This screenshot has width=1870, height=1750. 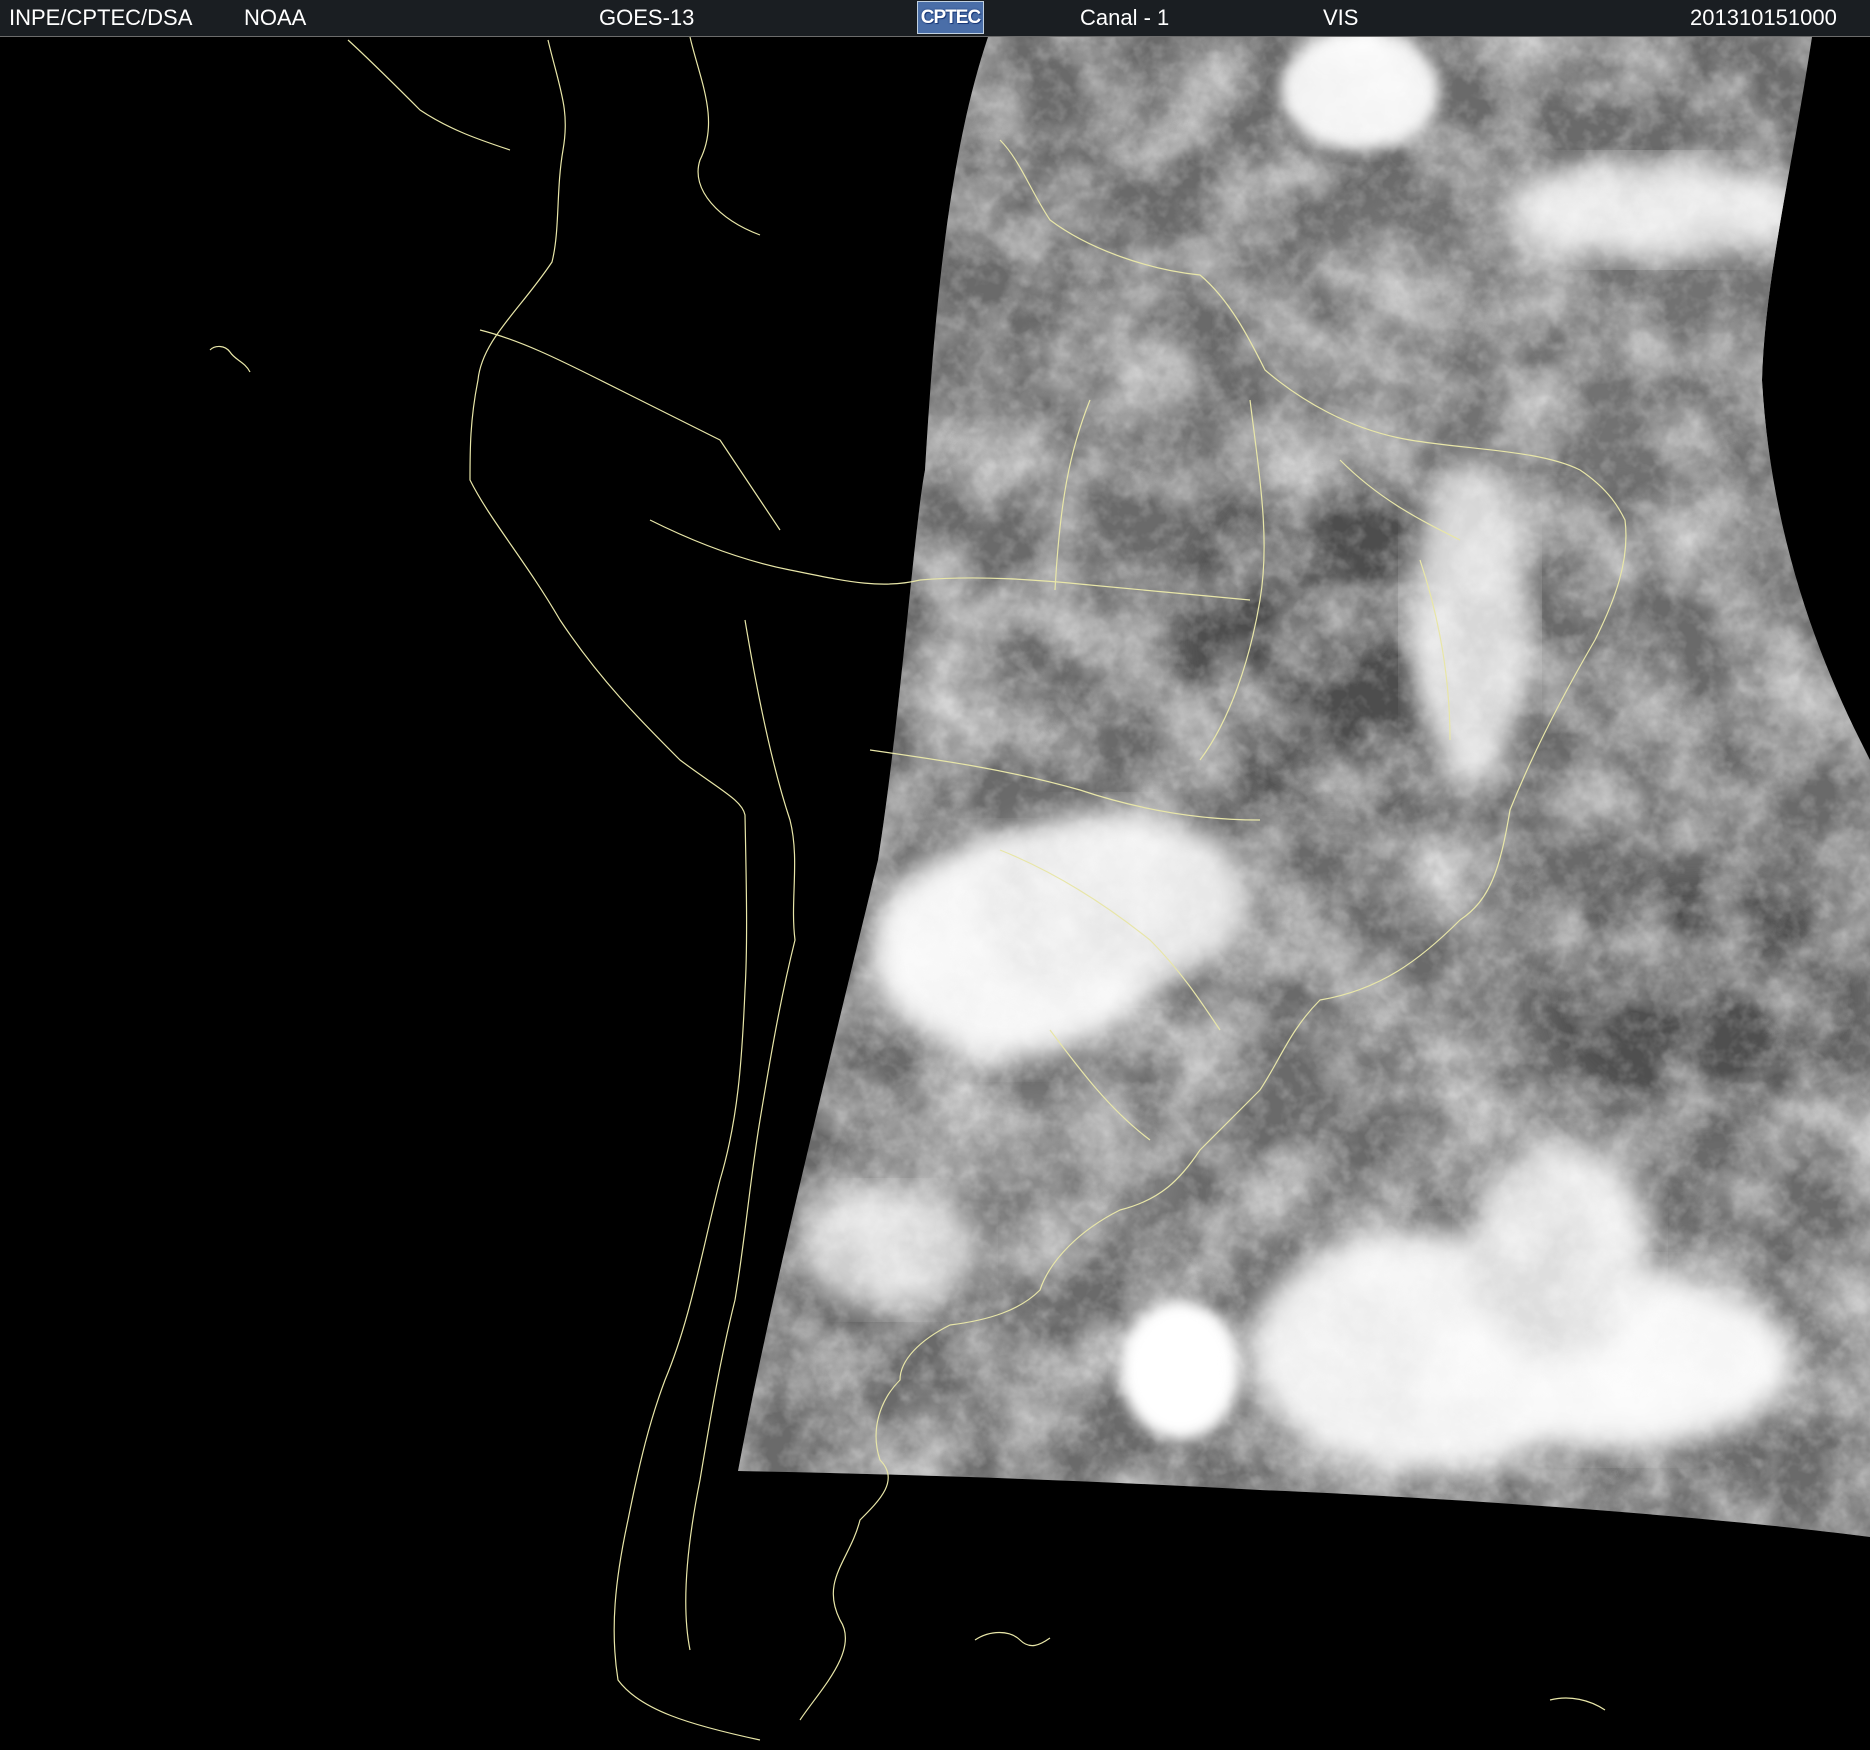 I want to click on cptec-logo-text: CPTEC, so click(x=950, y=17).